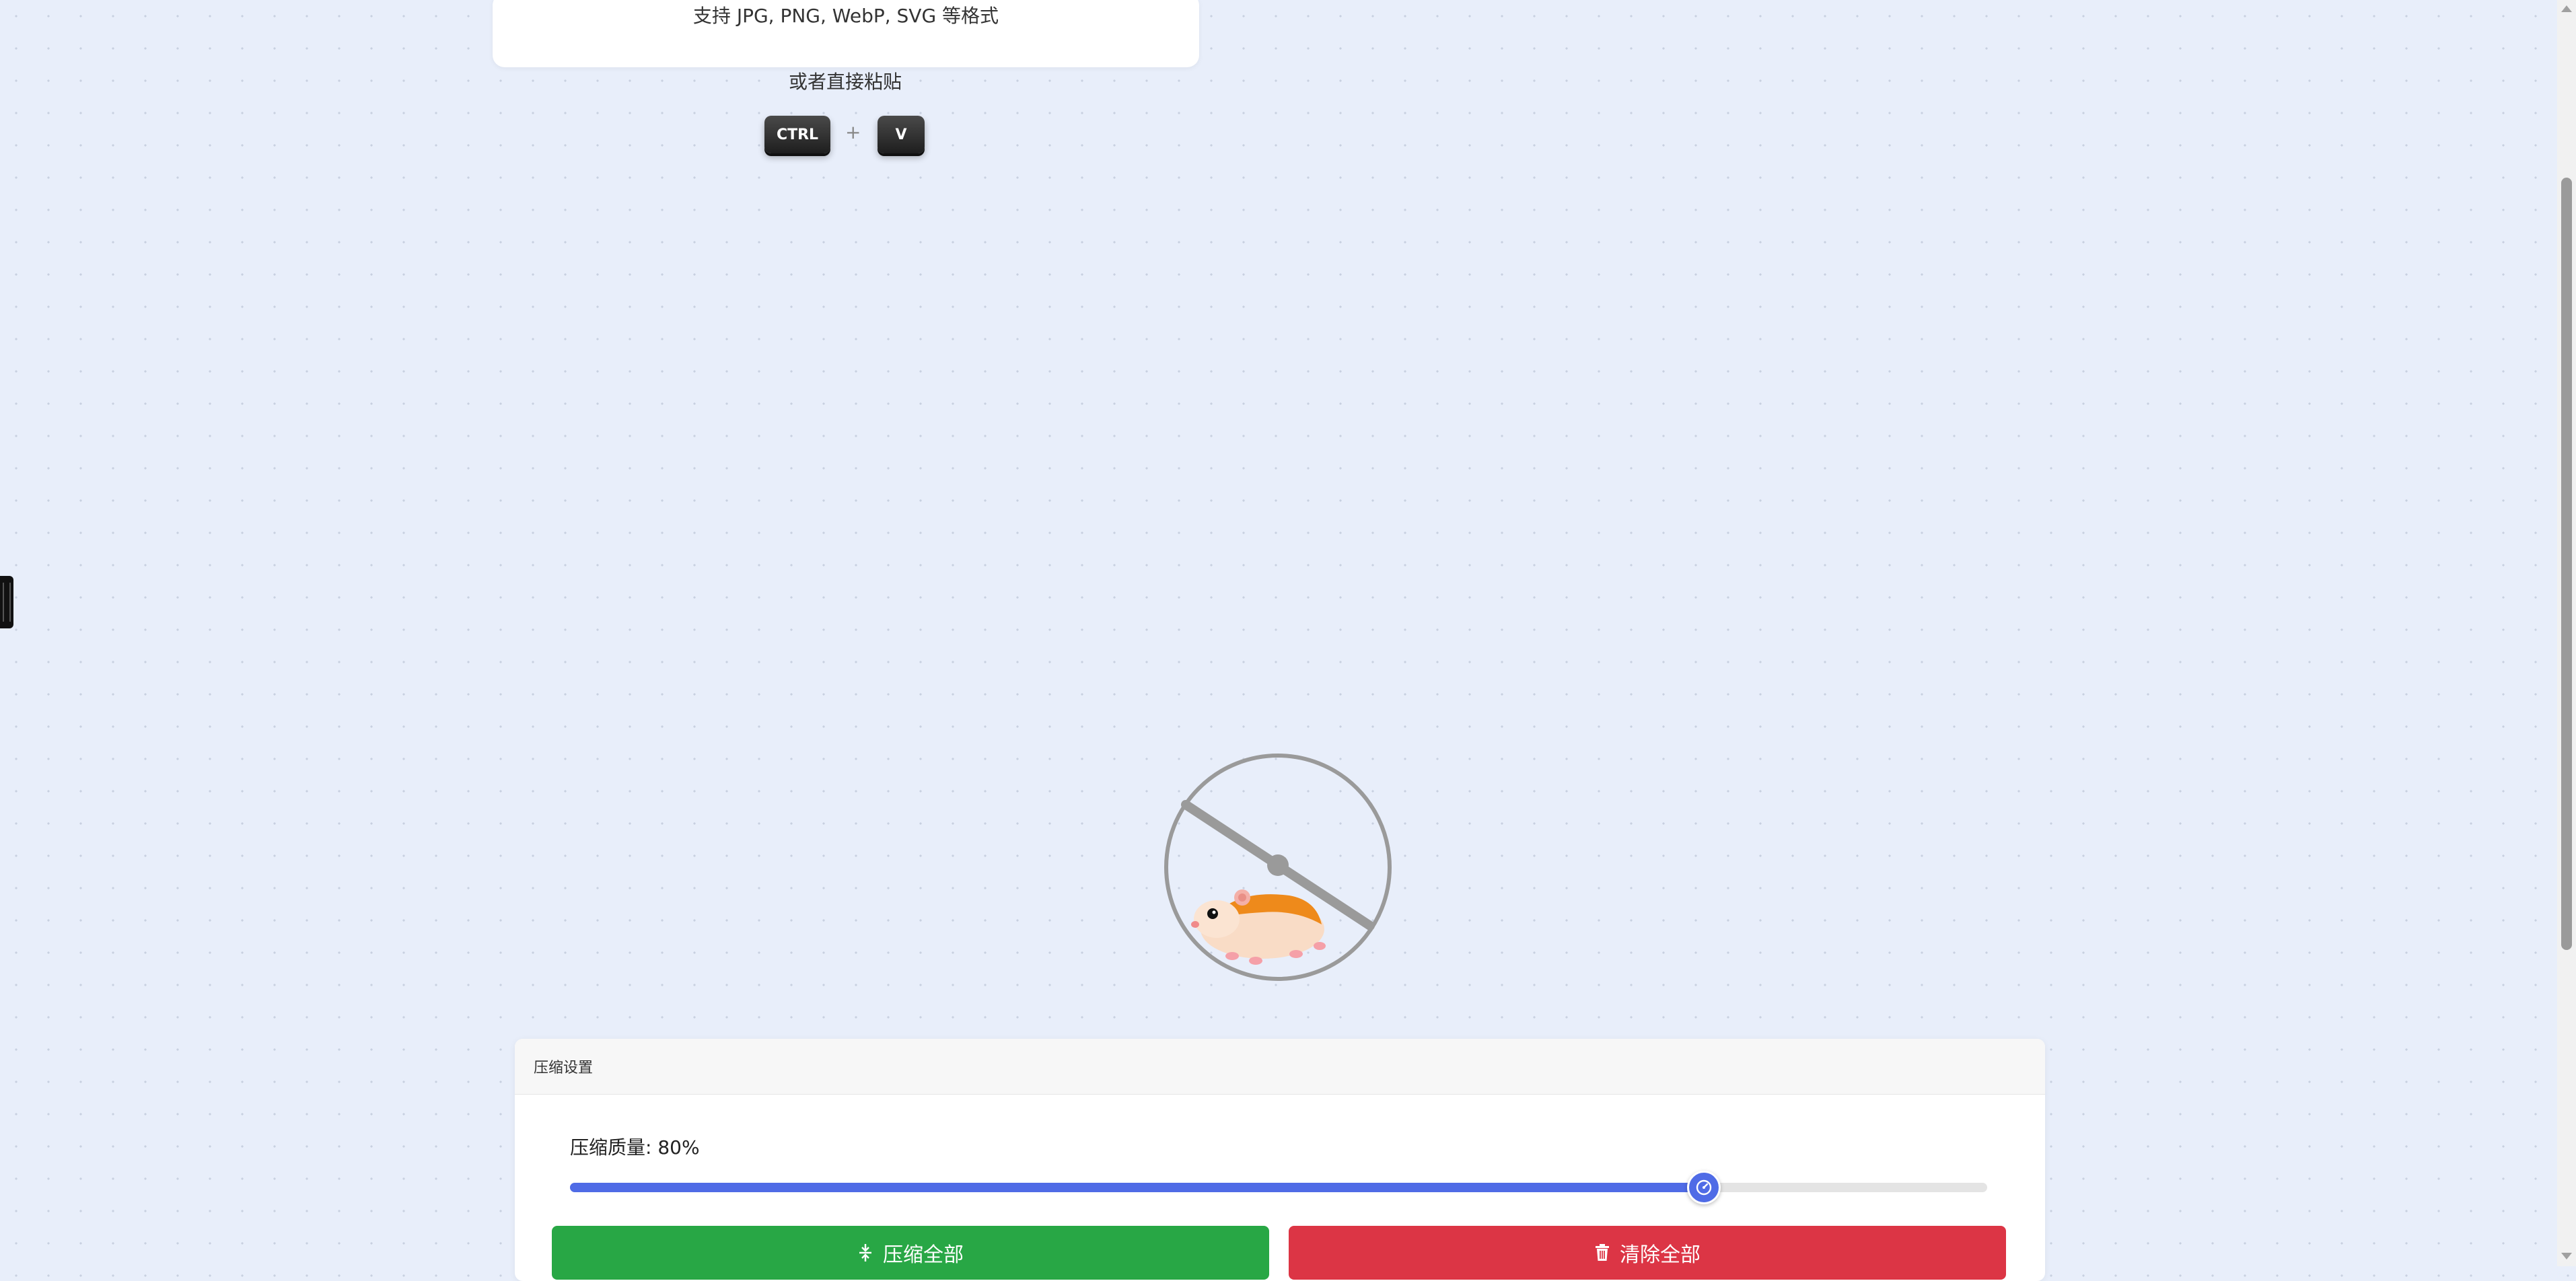 The image size is (2576, 1281). I want to click on quality-slider, so click(1278, 1188).